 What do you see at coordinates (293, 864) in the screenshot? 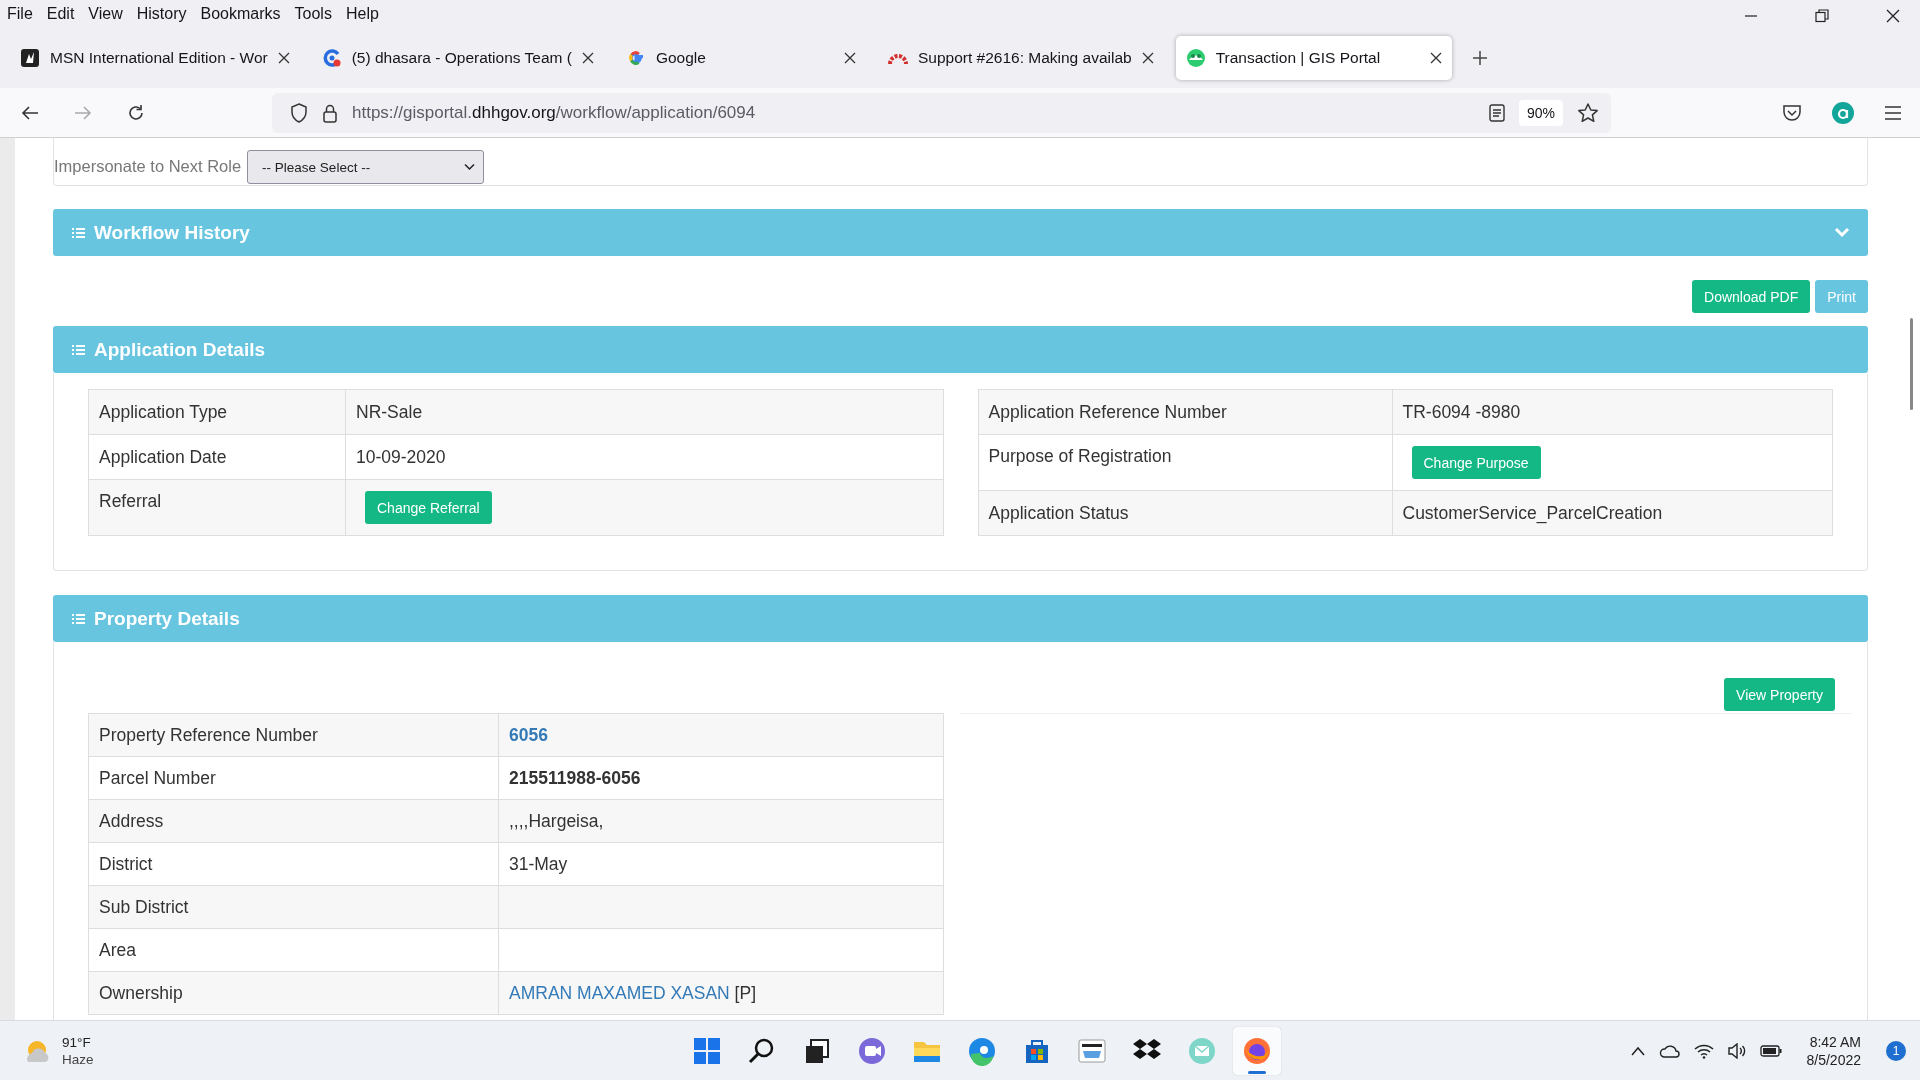
I see `table-cell: District` at bounding box center [293, 864].